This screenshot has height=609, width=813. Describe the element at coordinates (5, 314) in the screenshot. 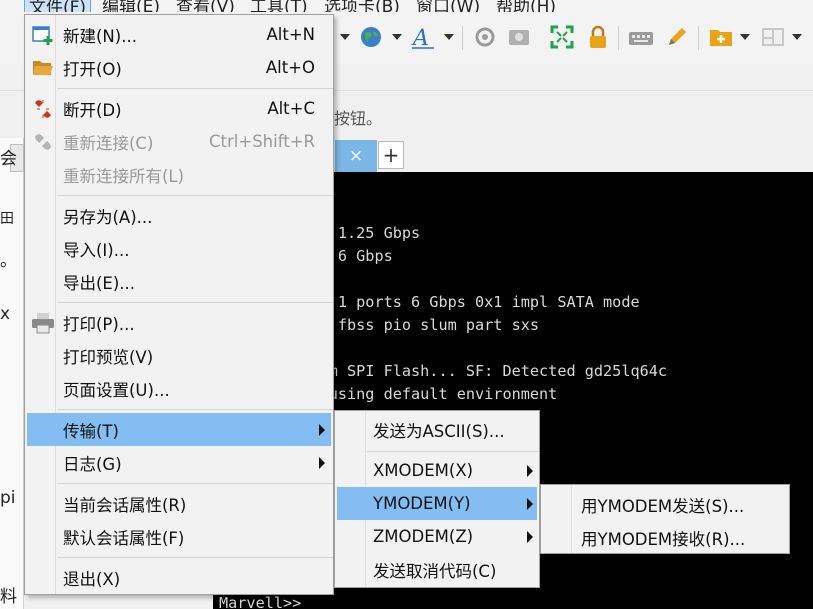

I see `panel-label: x` at that location.